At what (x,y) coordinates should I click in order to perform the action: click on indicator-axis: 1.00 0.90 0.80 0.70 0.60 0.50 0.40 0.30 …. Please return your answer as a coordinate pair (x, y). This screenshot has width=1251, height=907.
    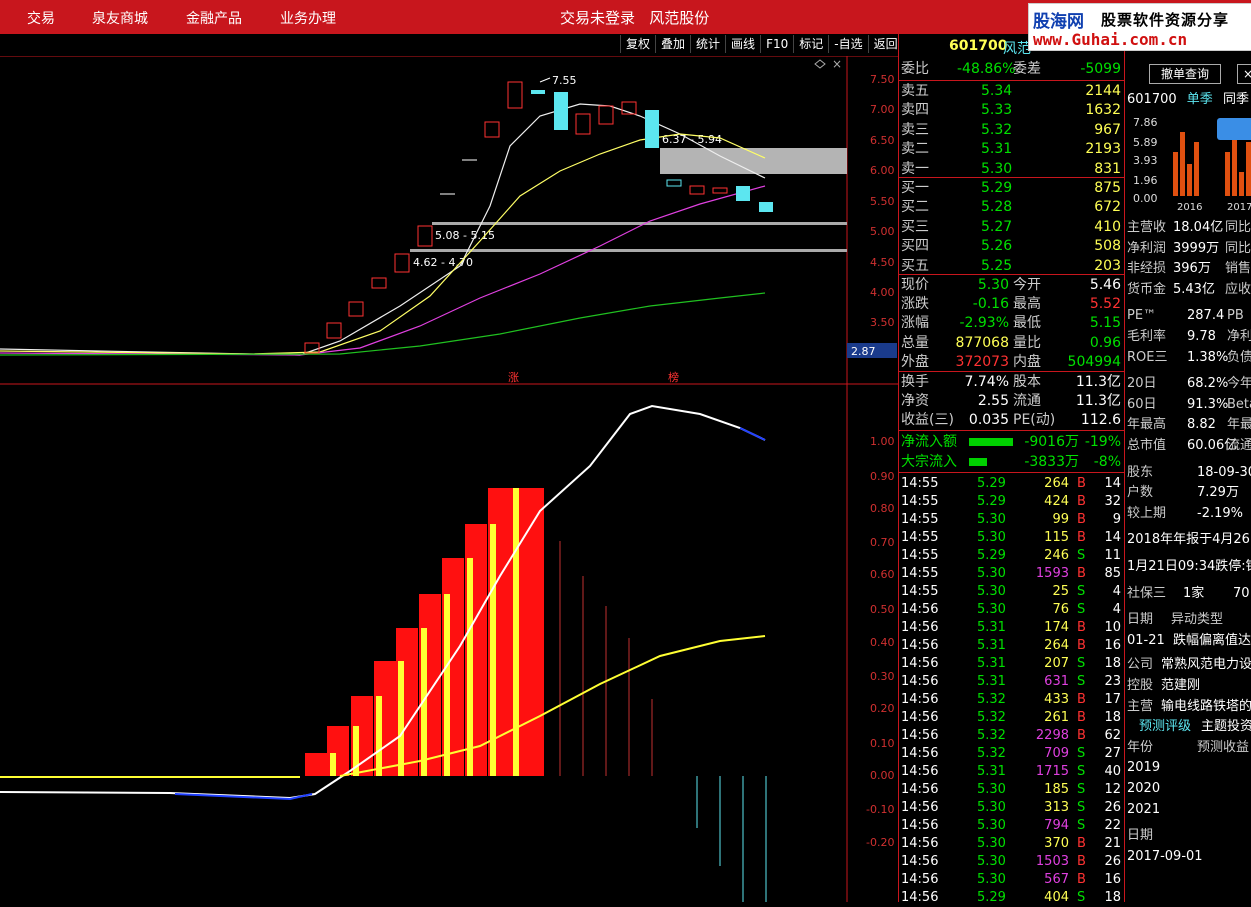
    Looking at the image, I should click on (880, 642).